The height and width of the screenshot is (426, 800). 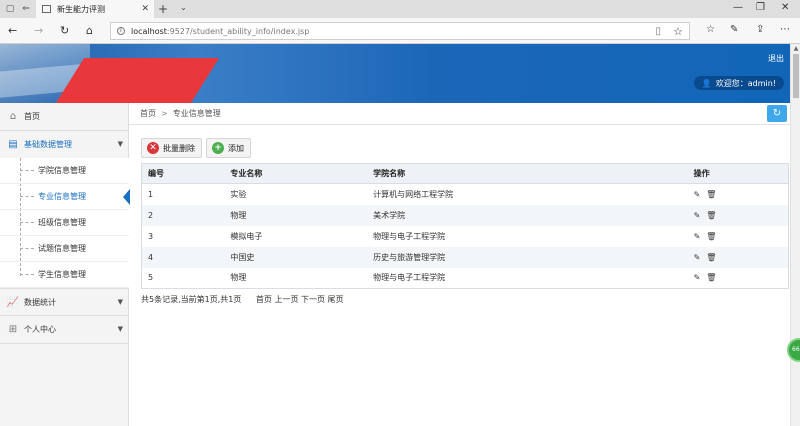 I want to click on submenu-basic-data: 学院信息管理 专业信息管理 班级信息管理 试题信息管理 学生信息管理, so click(x=65, y=223).